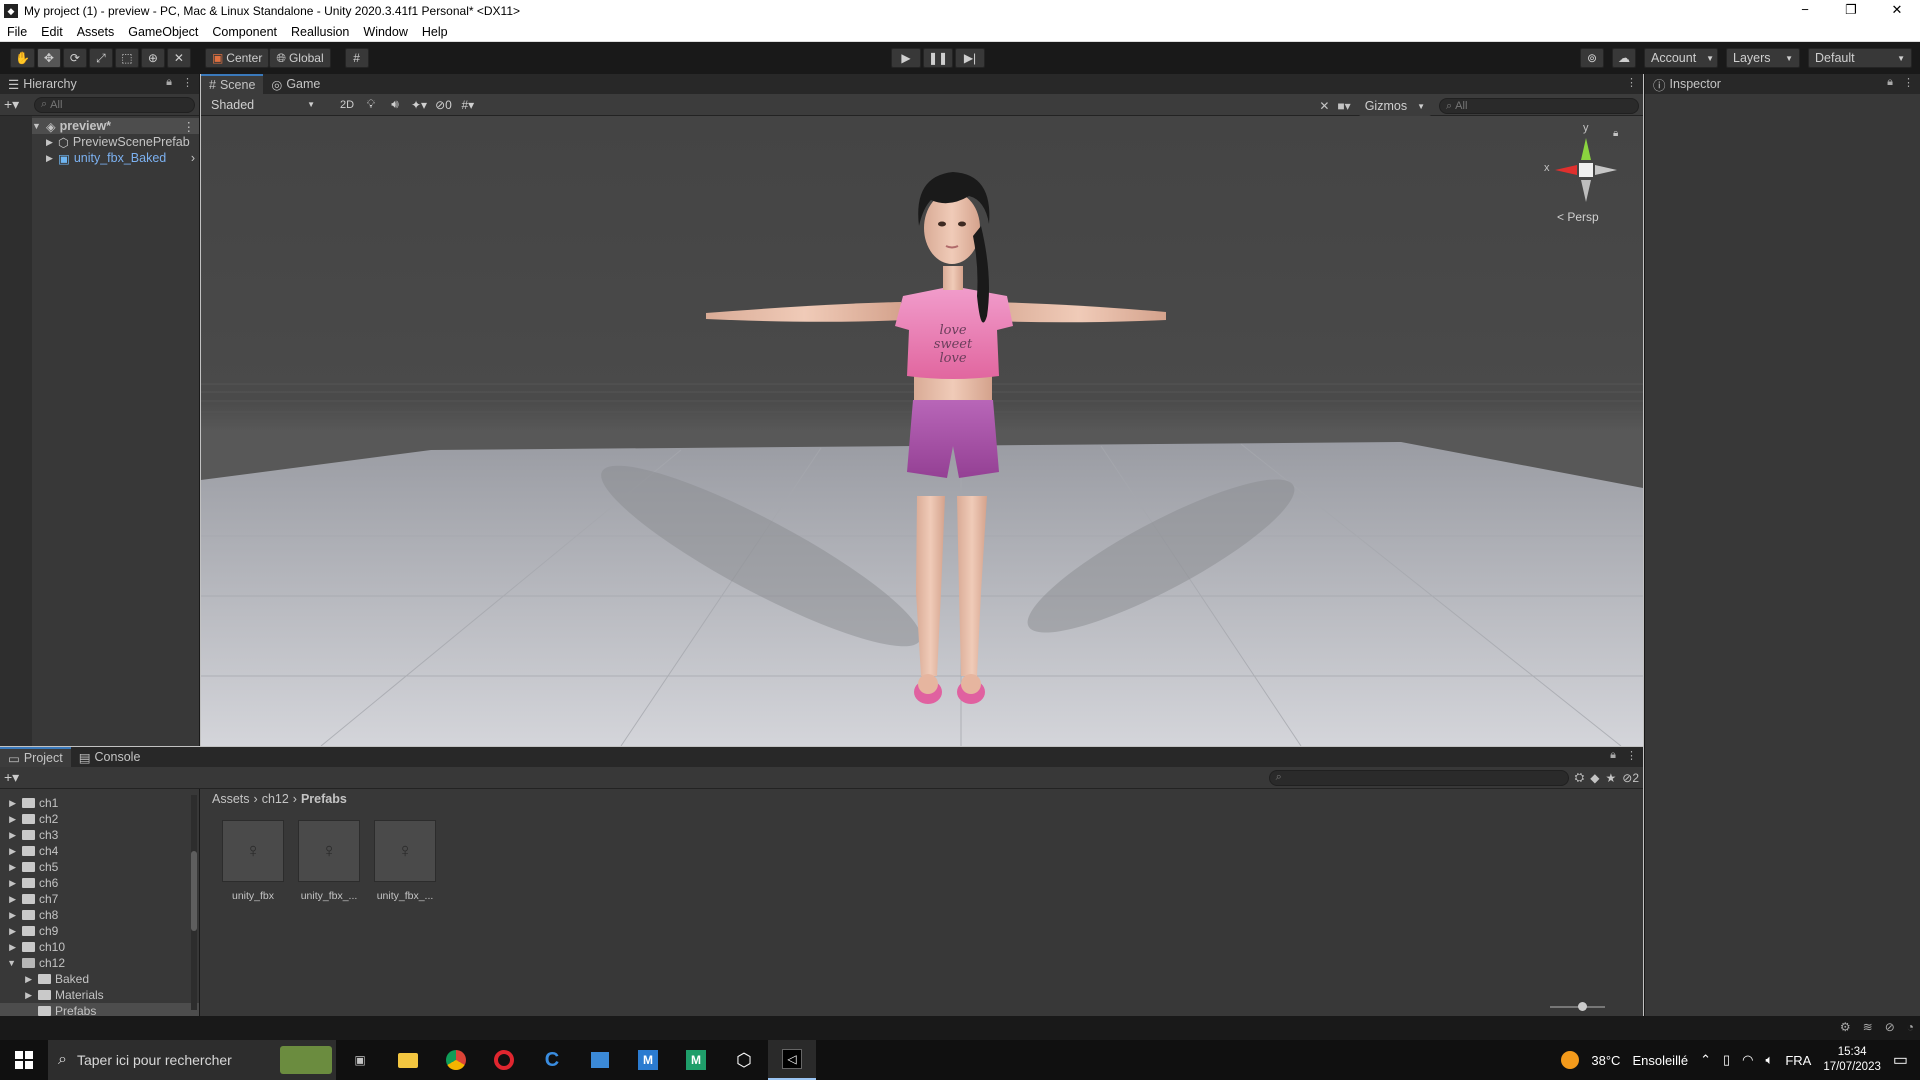 This screenshot has height=1080, width=1920. What do you see at coordinates (99, 963) in the screenshot?
I see `tree-item-ch12: ▼ ch12` at bounding box center [99, 963].